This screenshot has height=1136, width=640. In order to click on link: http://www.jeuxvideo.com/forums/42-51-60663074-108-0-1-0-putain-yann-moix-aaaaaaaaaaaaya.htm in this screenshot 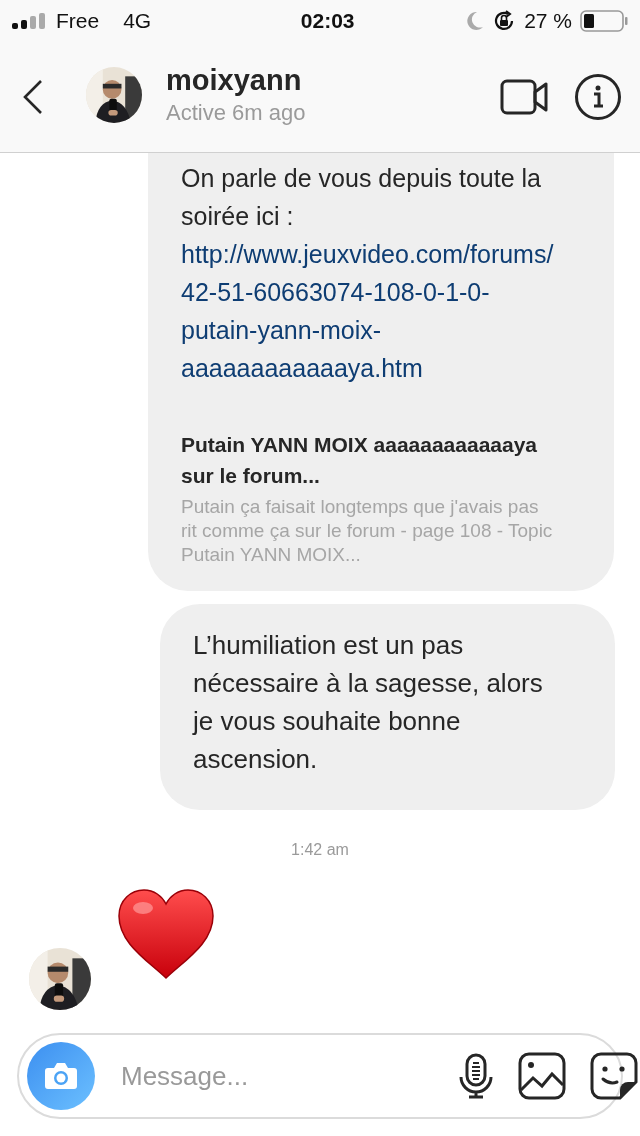, I will do `click(368, 311)`.